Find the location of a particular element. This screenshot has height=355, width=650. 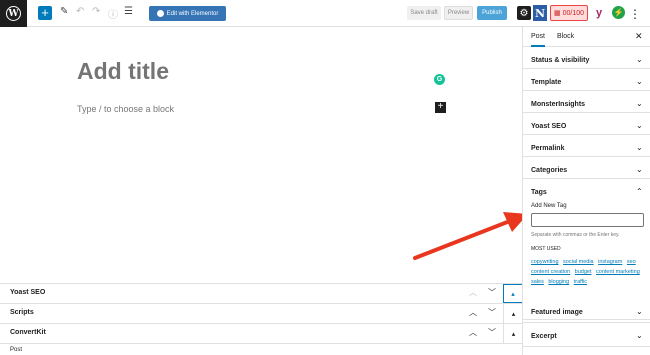

panel-monsterinsights: MonsterInsights ⌄ is located at coordinates (586, 102).